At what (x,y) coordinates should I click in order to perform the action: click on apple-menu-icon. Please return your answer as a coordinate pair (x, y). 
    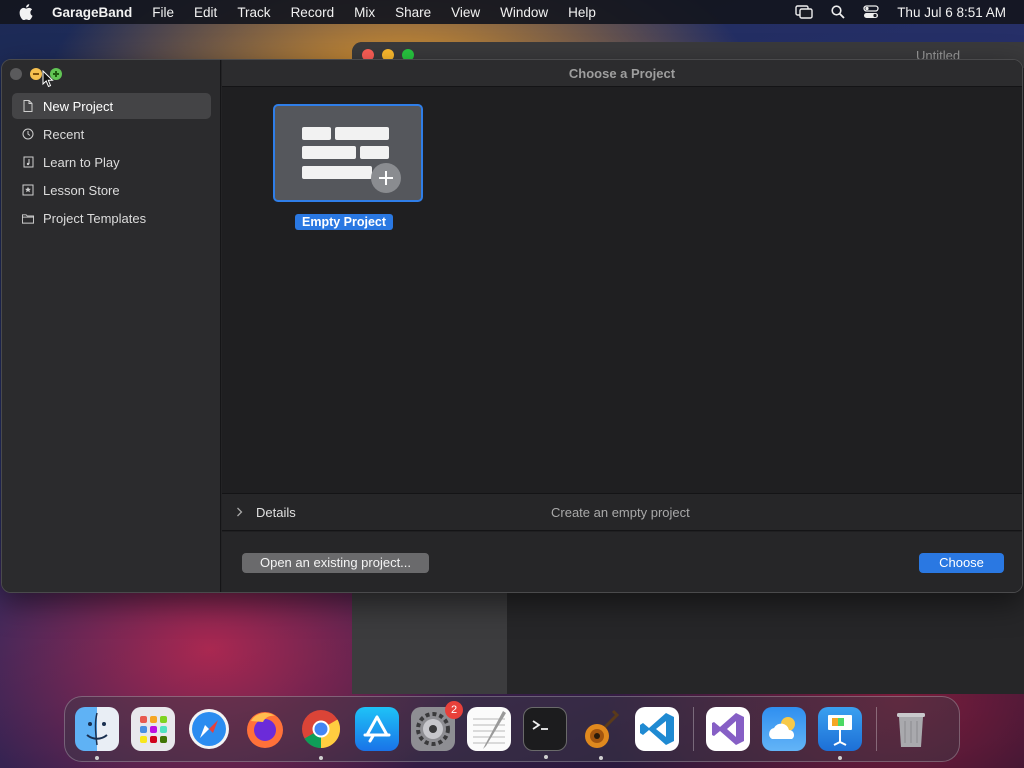
    Looking at the image, I should click on (26, 12).